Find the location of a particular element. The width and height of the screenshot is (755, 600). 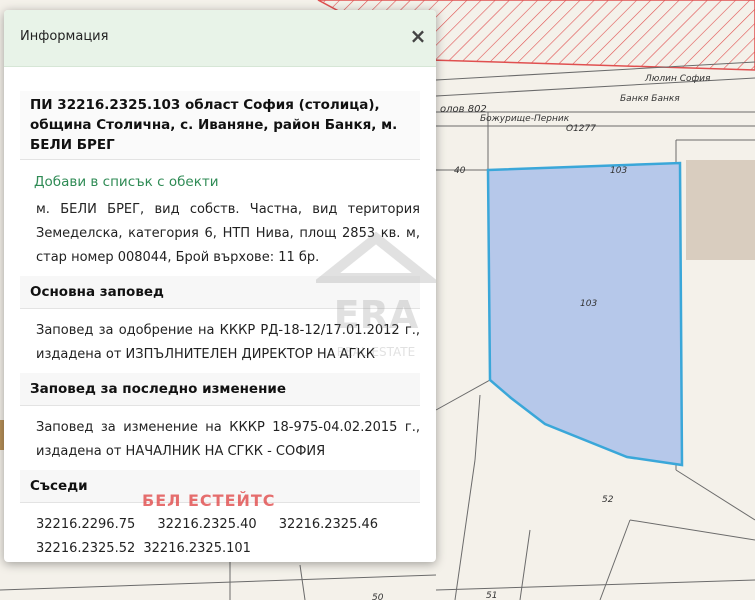

panel-title: Информация is located at coordinates (64, 36).